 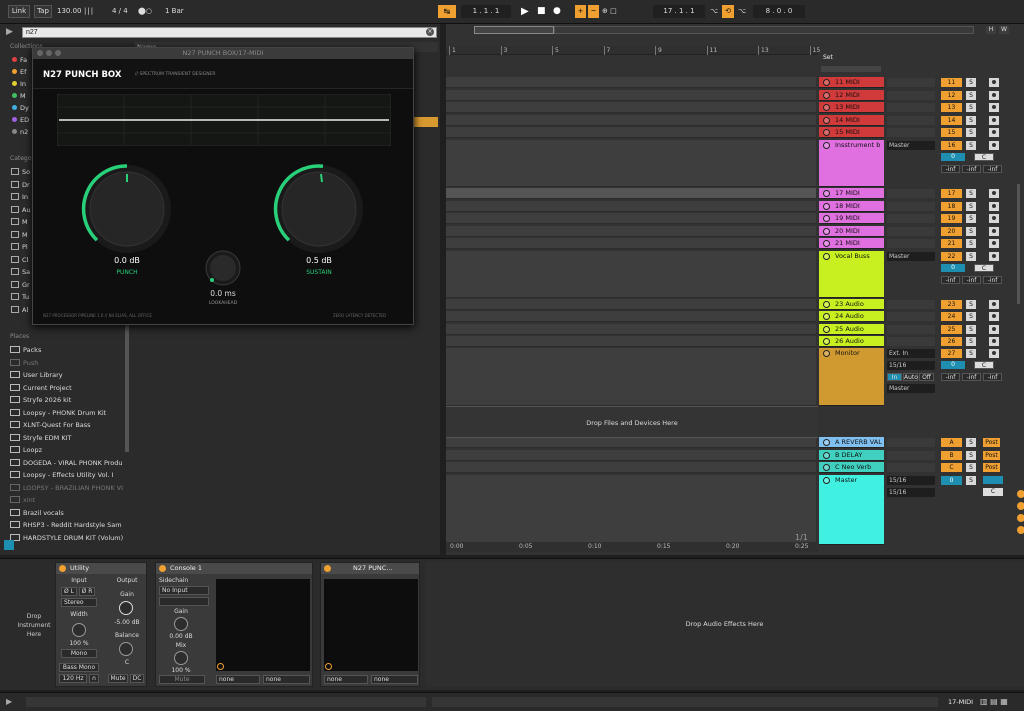 What do you see at coordinates (951, 120) in the screenshot?
I see `track-number-button: 14` at bounding box center [951, 120].